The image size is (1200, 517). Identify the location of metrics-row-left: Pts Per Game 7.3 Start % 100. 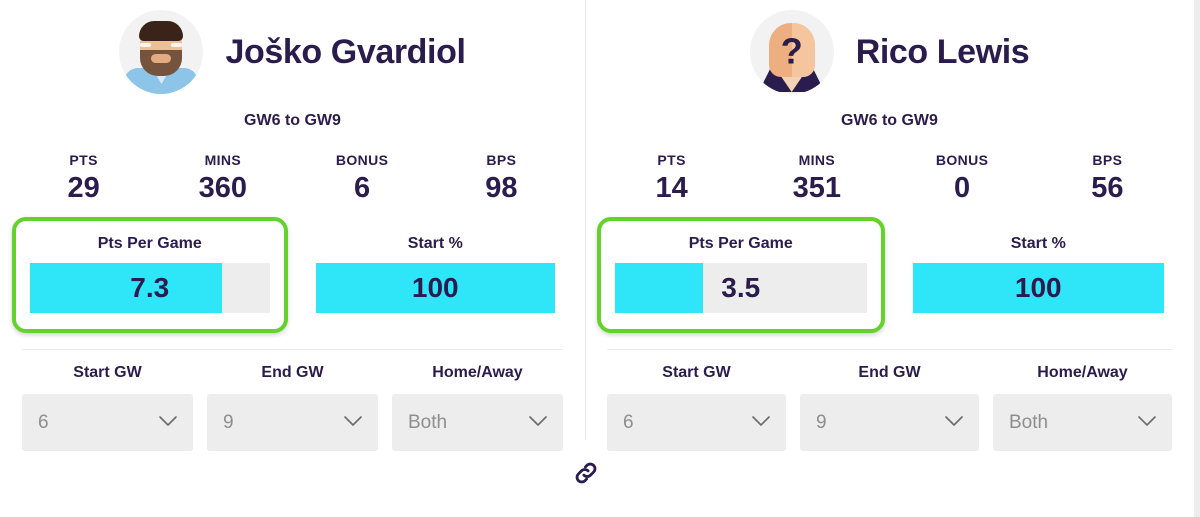
(292, 275).